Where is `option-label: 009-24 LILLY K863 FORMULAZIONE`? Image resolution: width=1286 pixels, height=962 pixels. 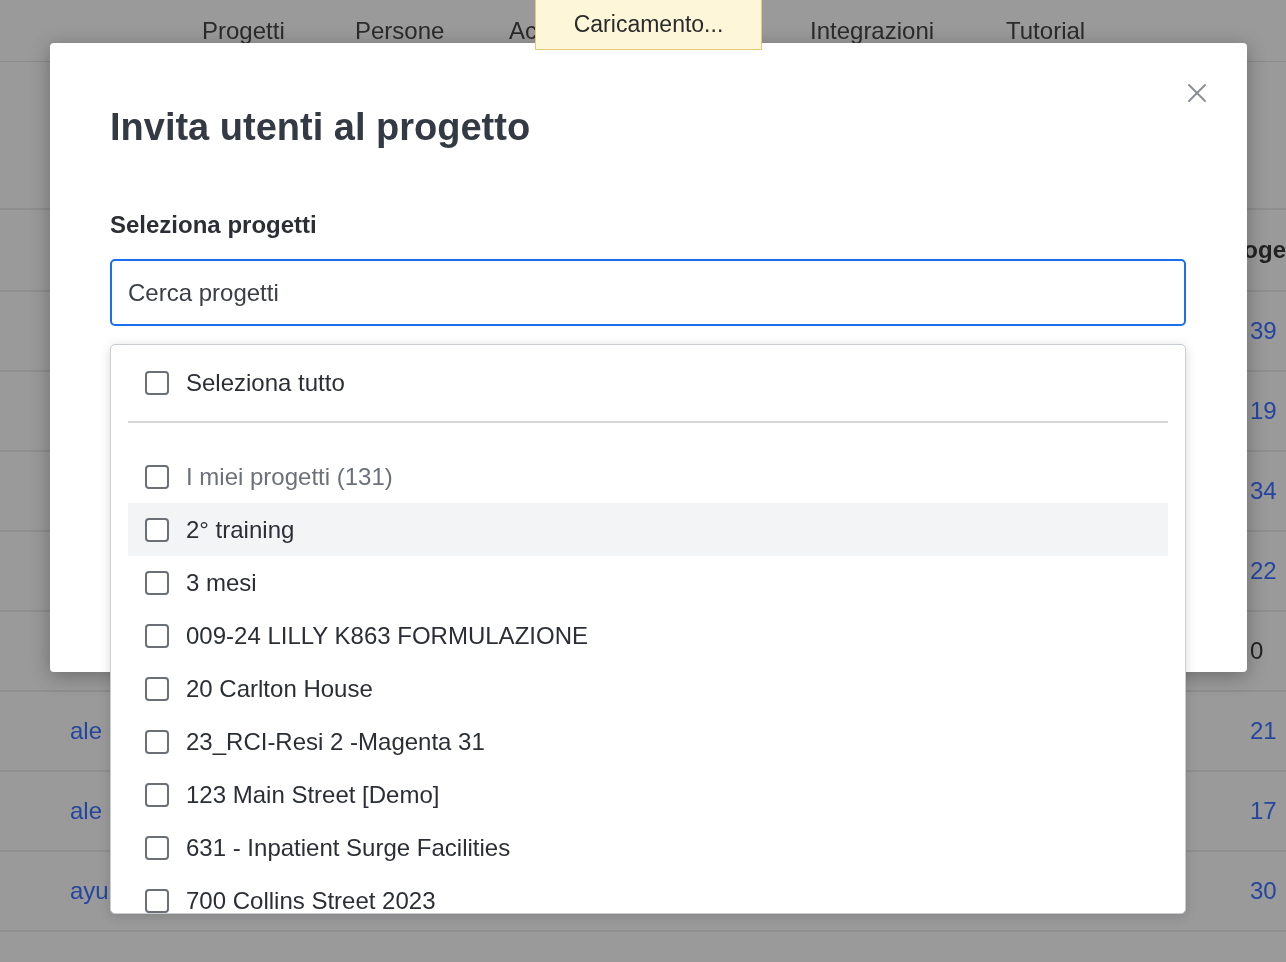 option-label: 009-24 LILLY K863 FORMULAZIONE is located at coordinates (387, 635).